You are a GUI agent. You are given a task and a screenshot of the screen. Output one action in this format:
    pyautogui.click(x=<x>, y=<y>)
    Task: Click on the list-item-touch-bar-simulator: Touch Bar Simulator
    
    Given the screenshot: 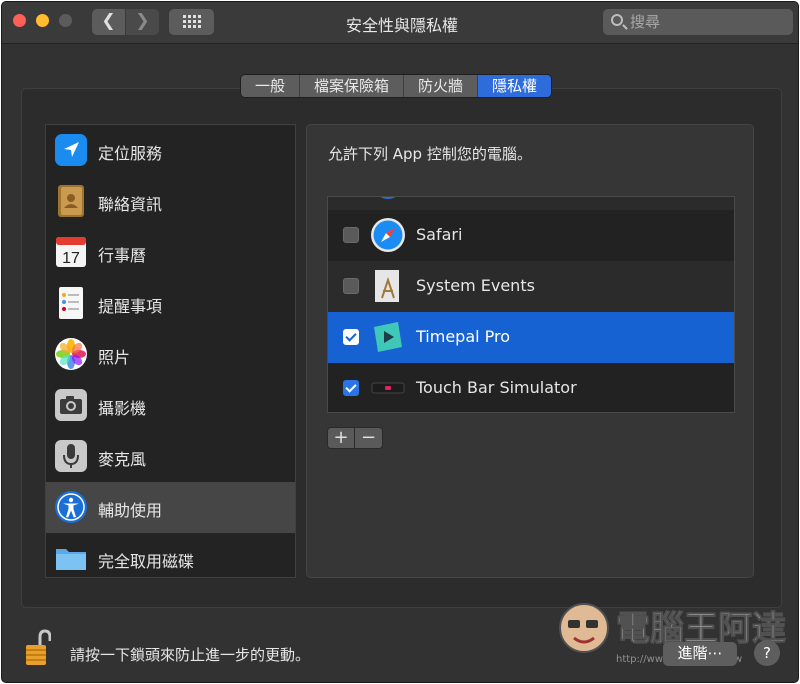 What is the action you would take?
    pyautogui.click(x=531, y=387)
    